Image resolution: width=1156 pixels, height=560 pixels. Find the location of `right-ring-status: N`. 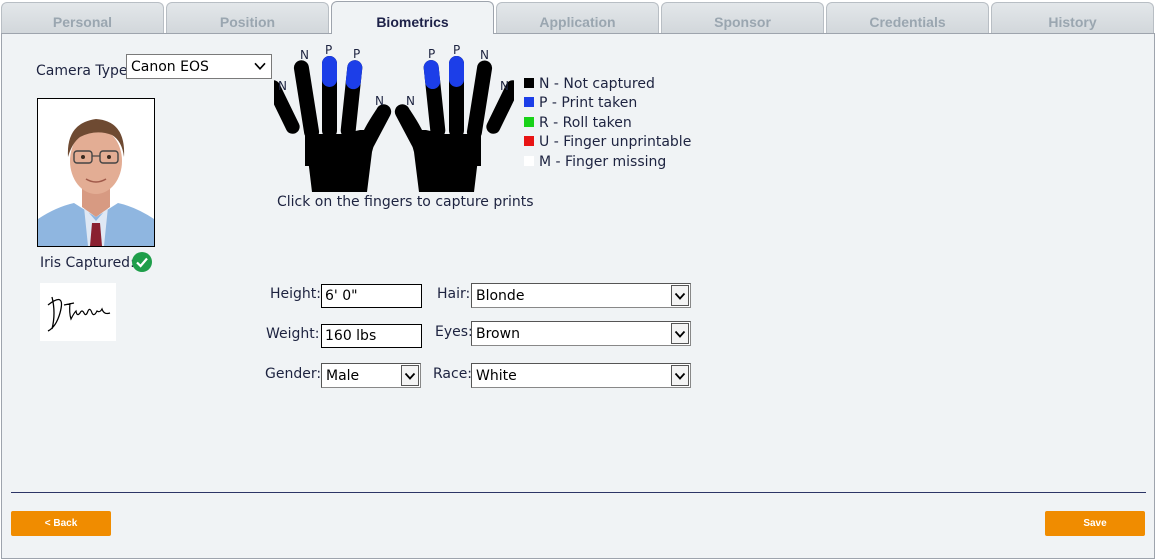

right-ring-status: N is located at coordinates (484, 55).